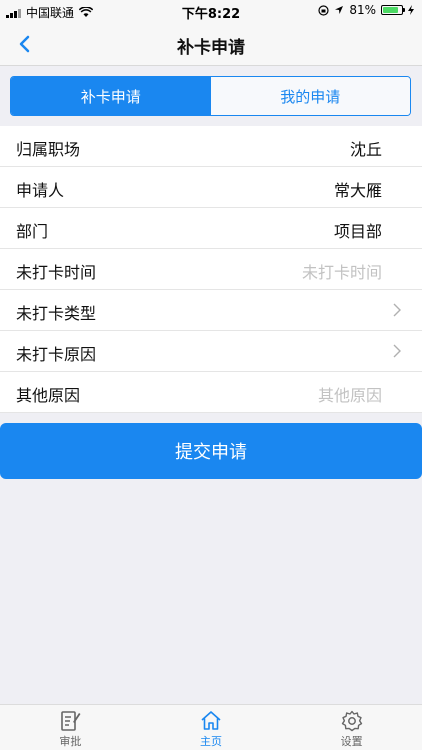  Describe the element at coordinates (351, 741) in the screenshot. I see `tab-settings-label: 设置` at that location.